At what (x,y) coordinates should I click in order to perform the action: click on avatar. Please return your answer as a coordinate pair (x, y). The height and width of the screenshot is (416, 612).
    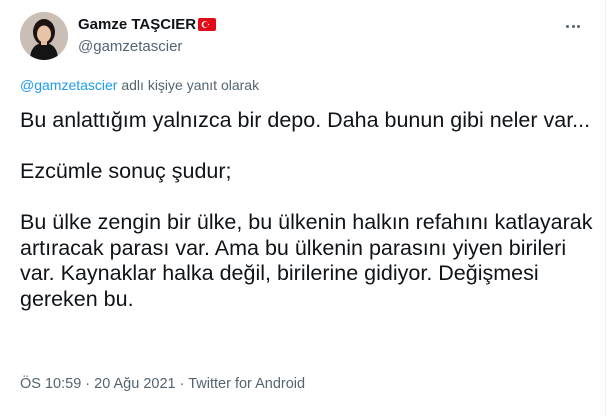
    Looking at the image, I should click on (44, 36).